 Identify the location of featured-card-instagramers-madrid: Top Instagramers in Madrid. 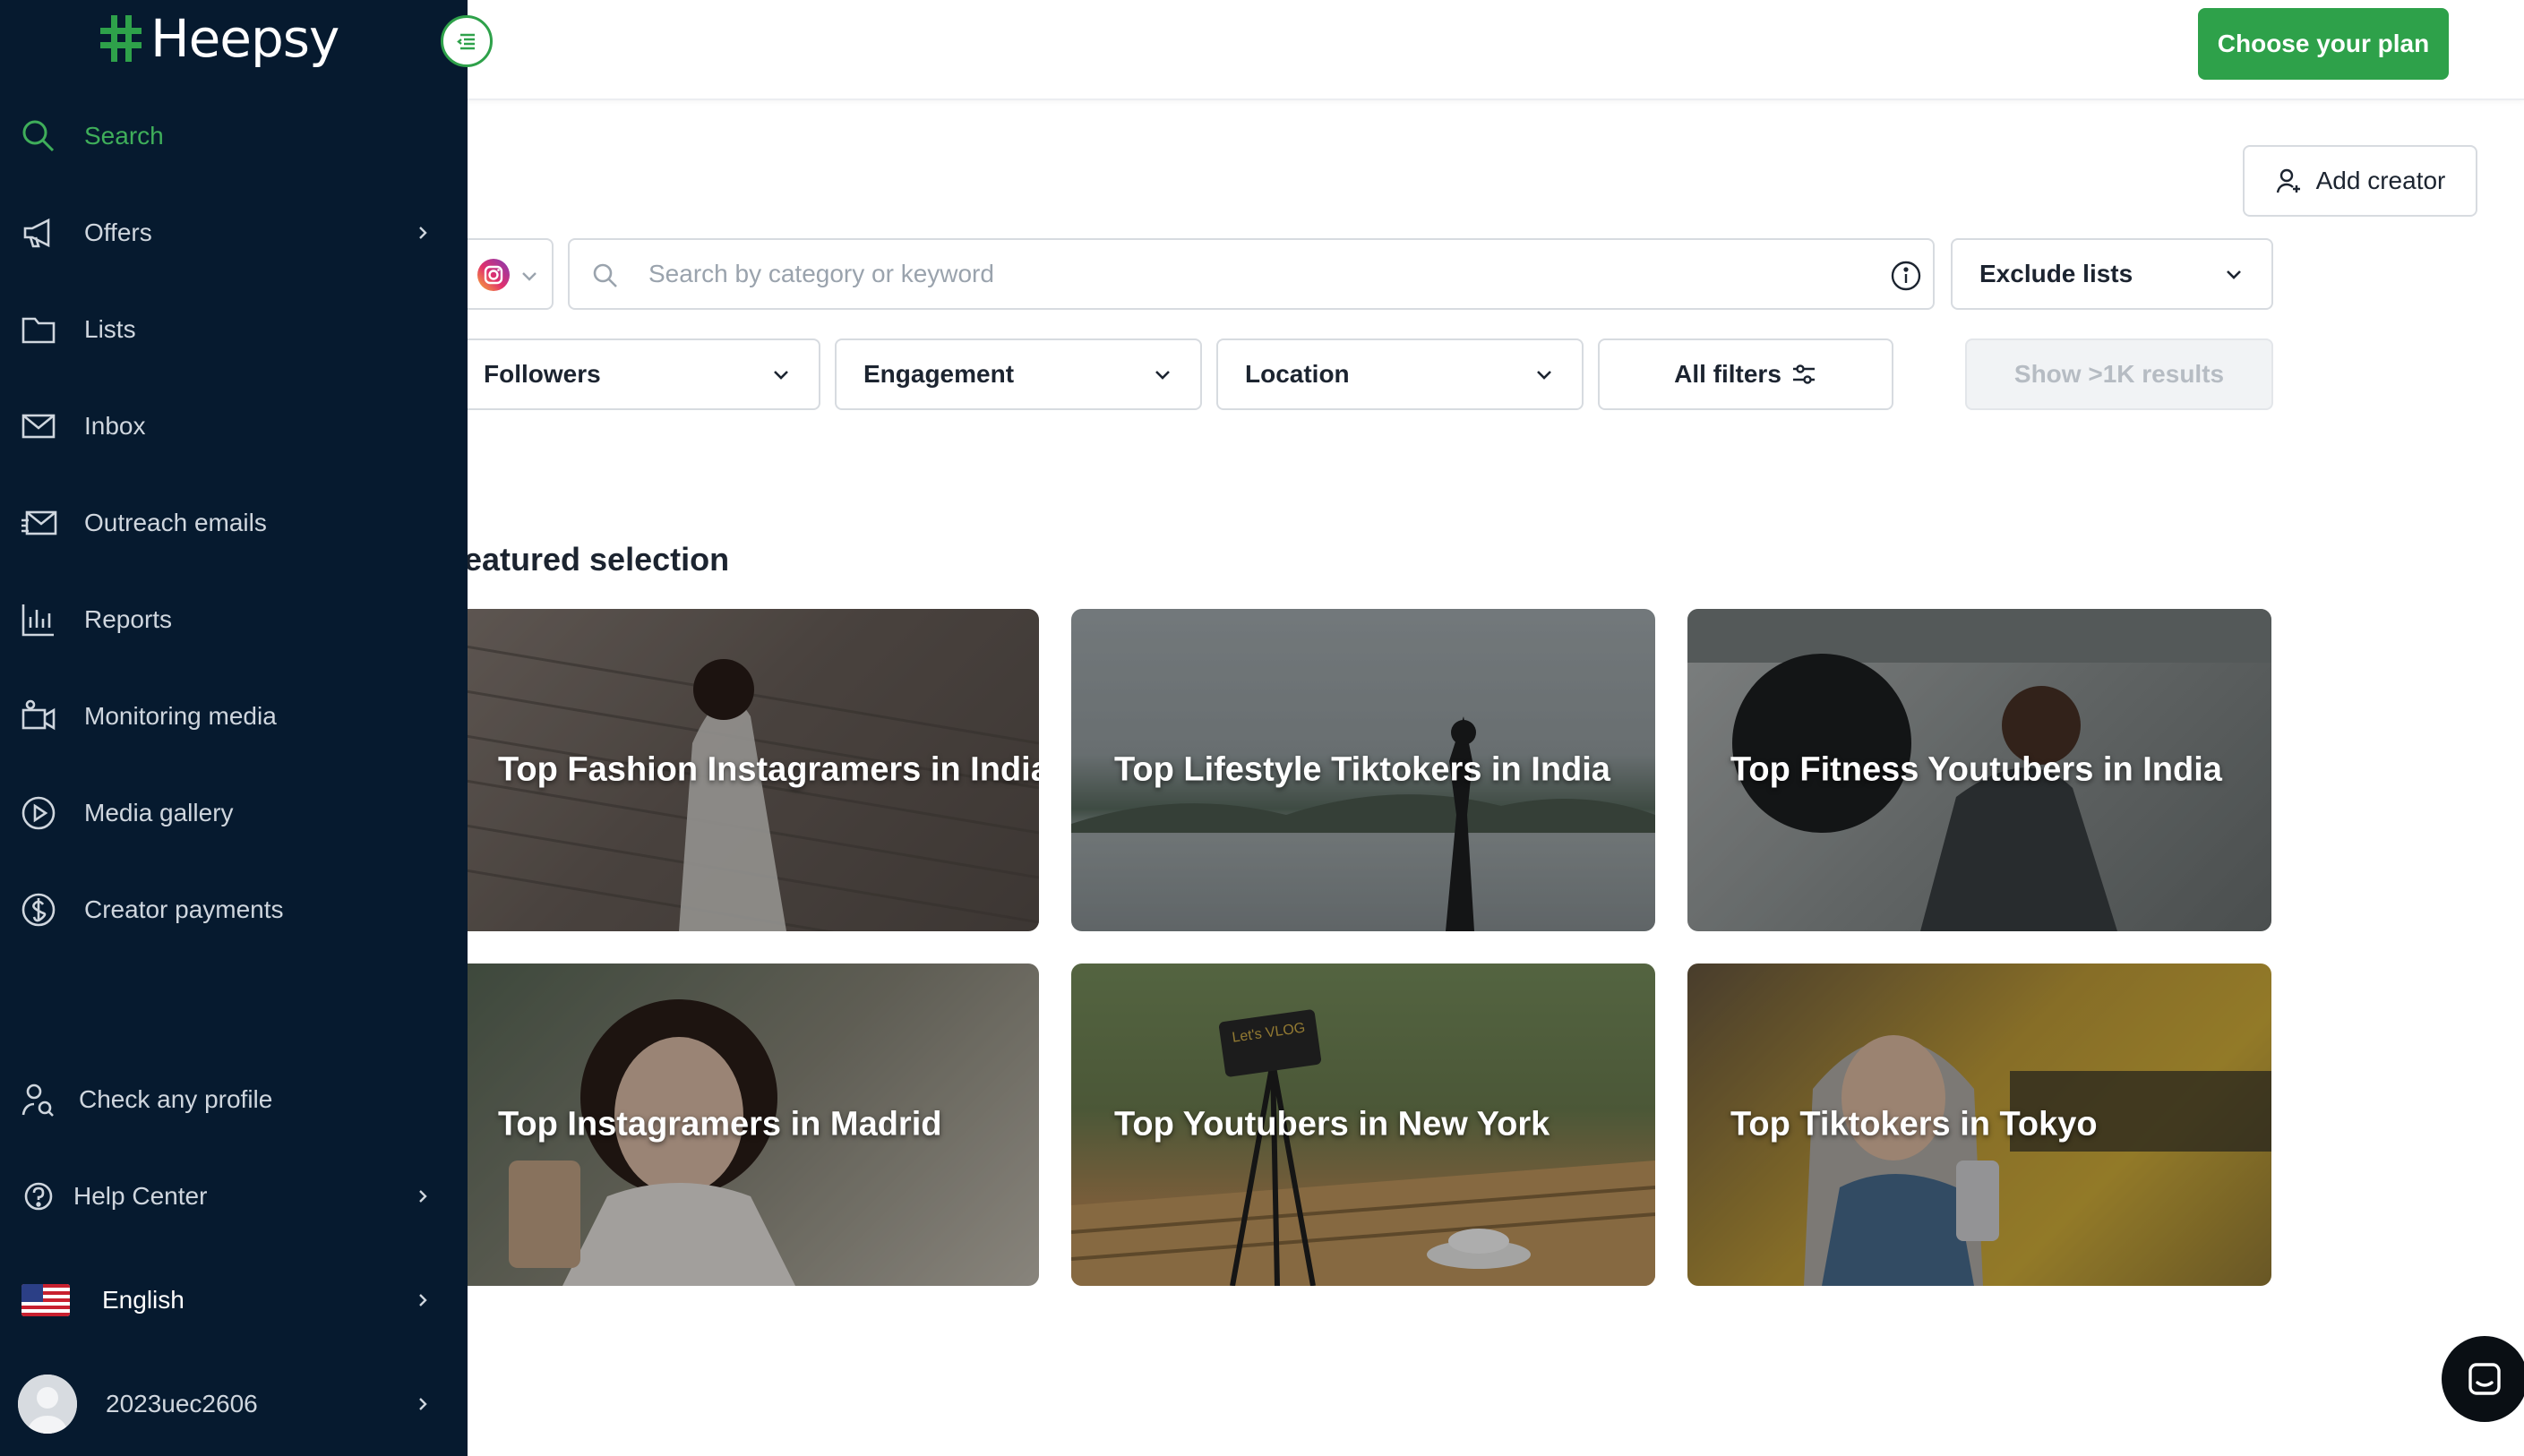
(747, 1125).